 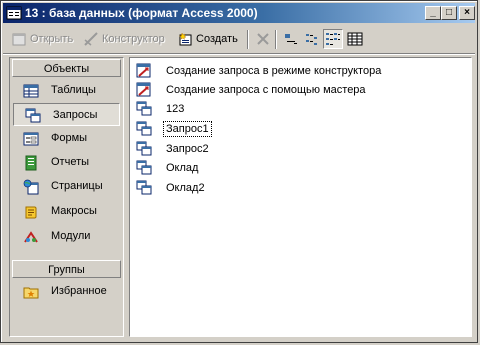 I want to click on open-label: Открыть, so click(x=52, y=39).